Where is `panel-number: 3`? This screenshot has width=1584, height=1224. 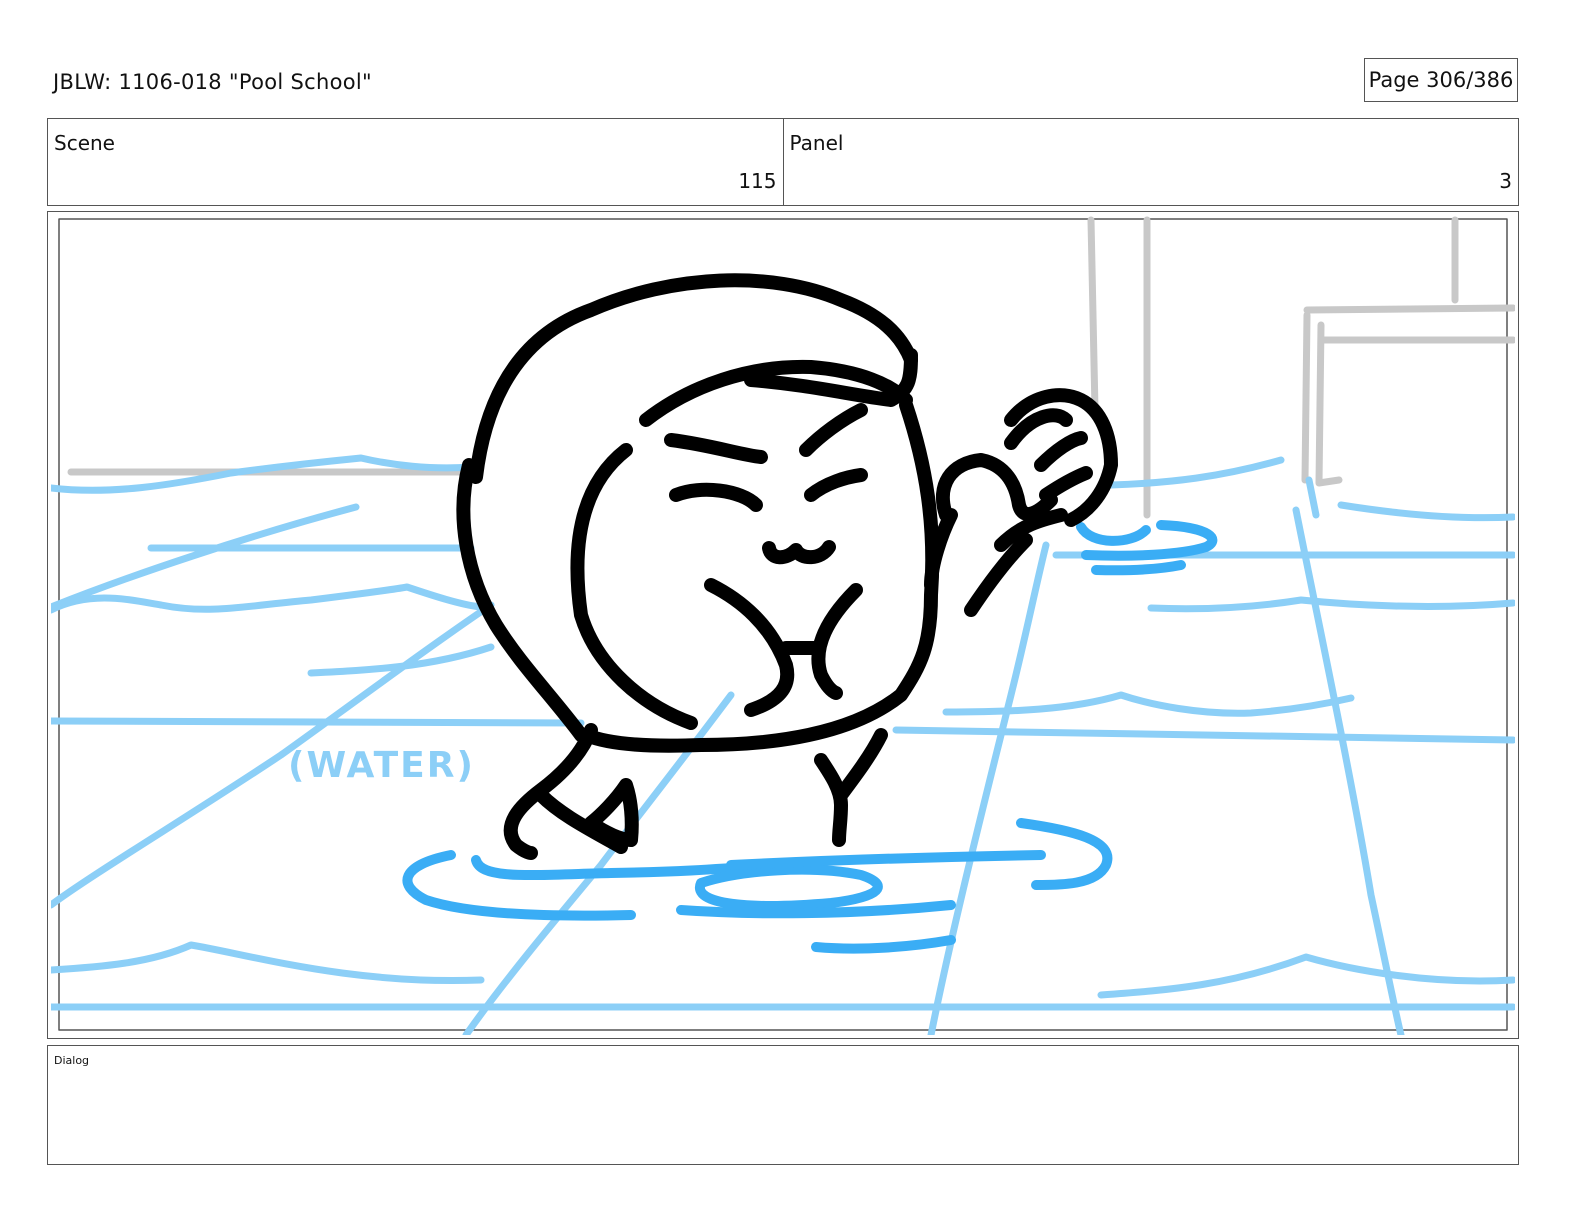 panel-number: 3 is located at coordinates (1505, 181).